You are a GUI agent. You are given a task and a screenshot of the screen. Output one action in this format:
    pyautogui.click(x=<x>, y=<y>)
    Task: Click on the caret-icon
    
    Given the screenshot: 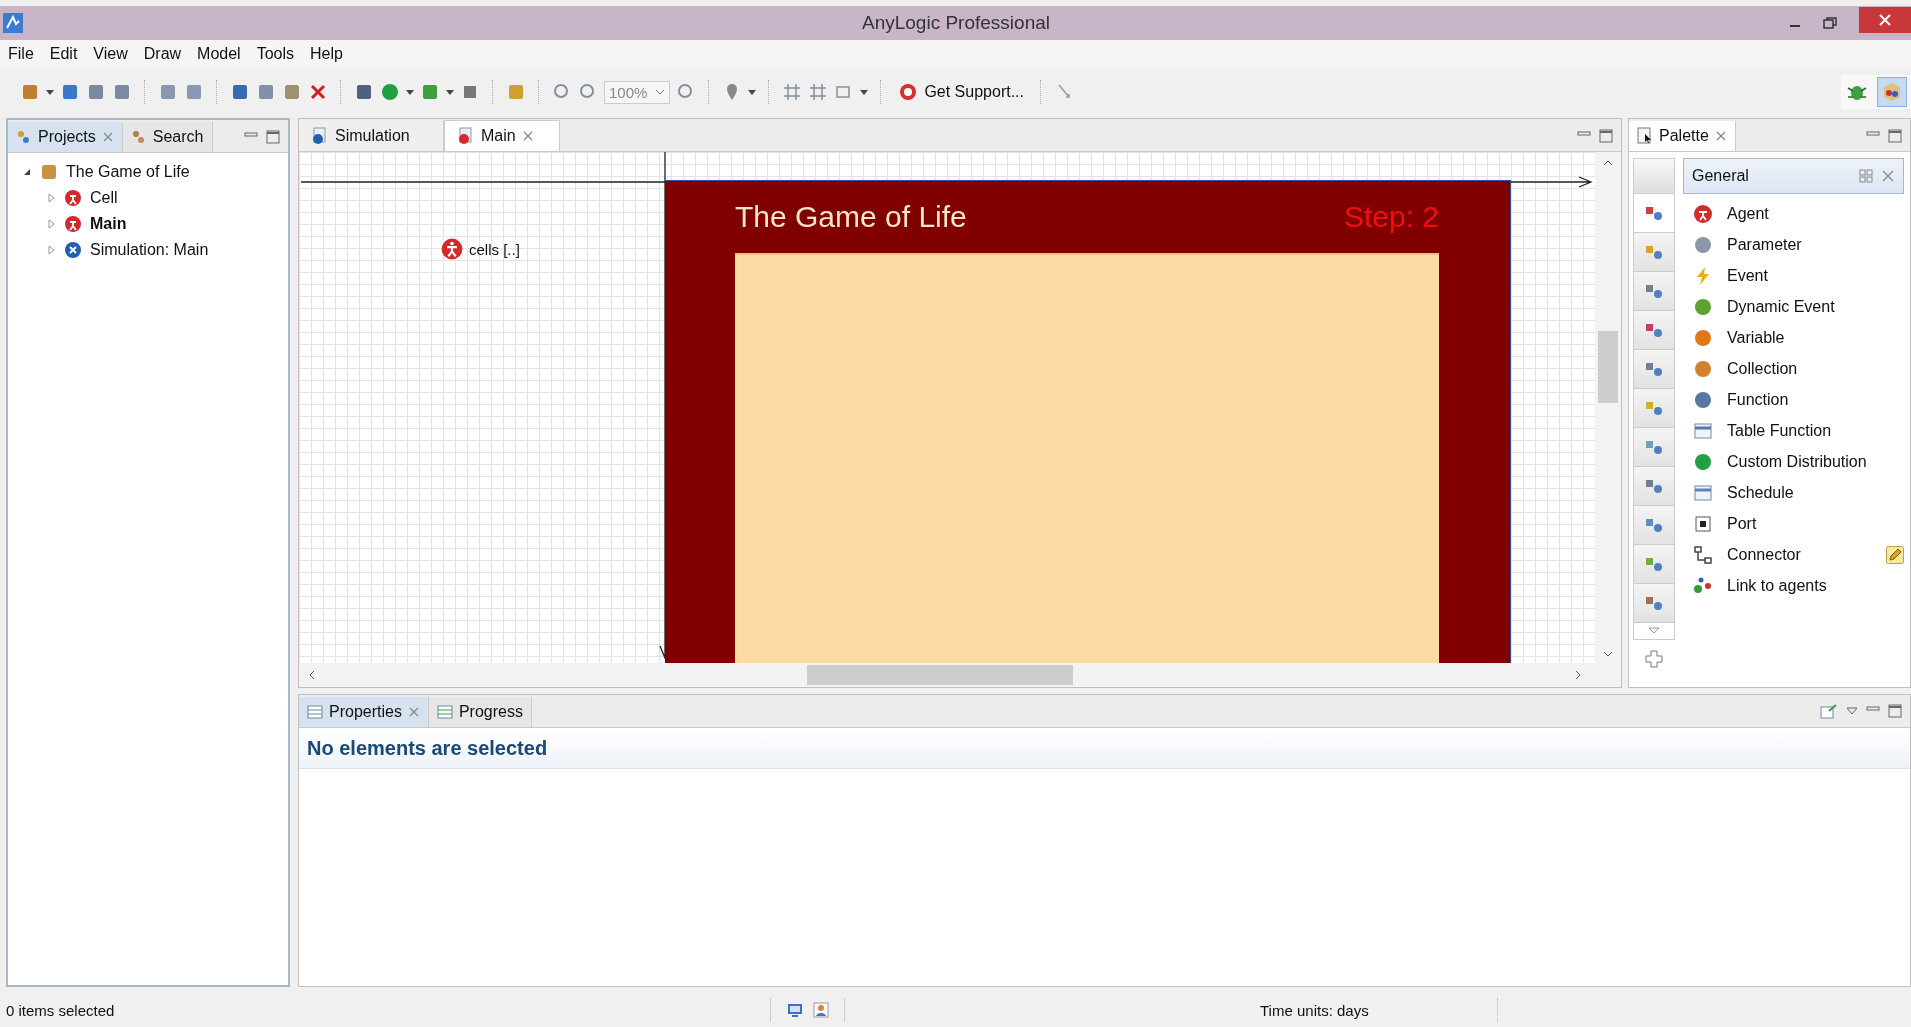 What is the action you would take?
    pyautogui.click(x=1654, y=631)
    